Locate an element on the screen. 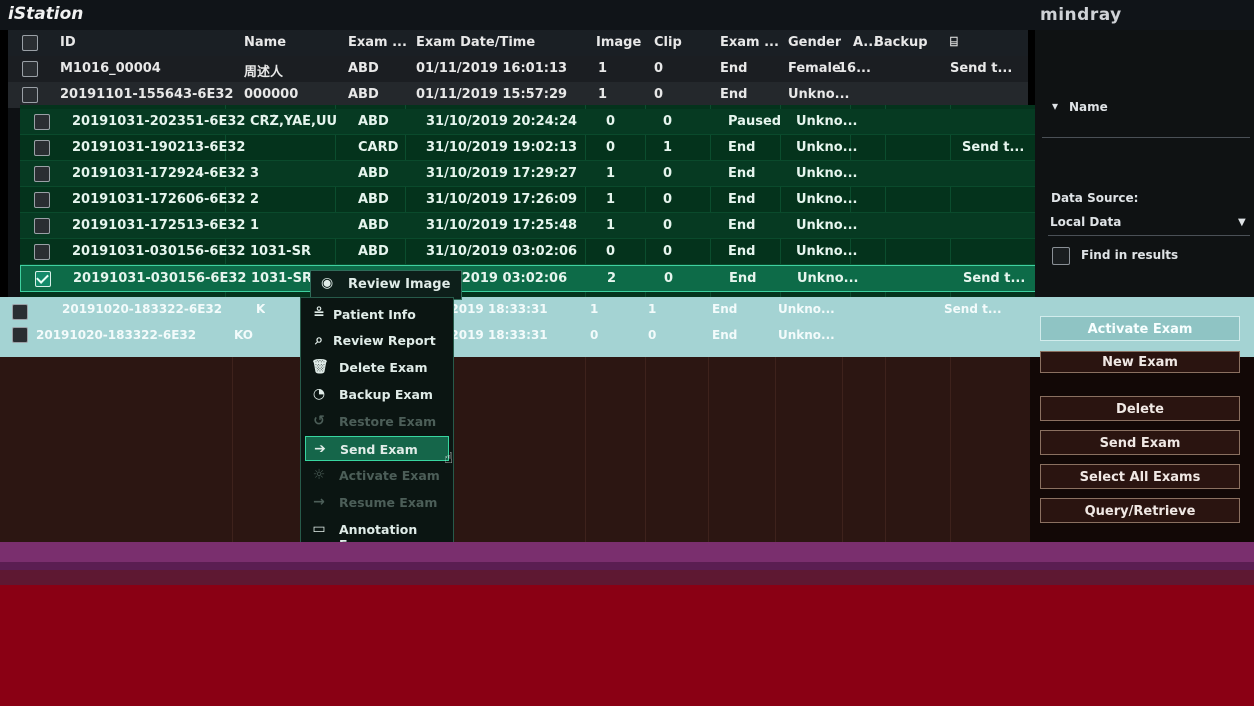 The image size is (1254, 706). menu-item-delete-exam: 🗑 Delete Exam is located at coordinates (377, 367).